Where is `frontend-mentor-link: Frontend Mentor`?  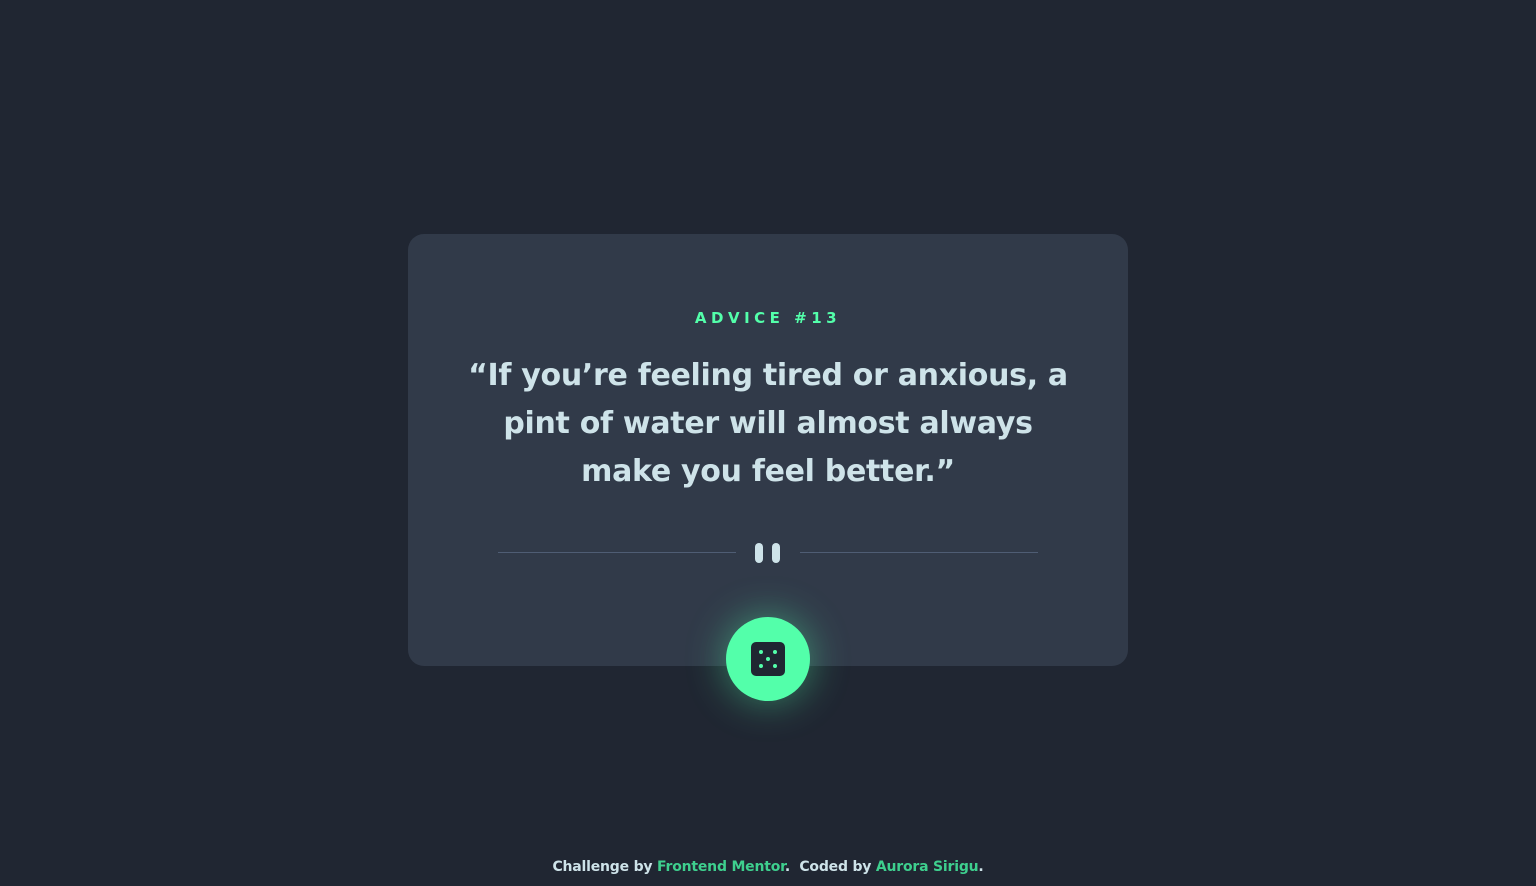
frontend-mentor-link: Frontend Mentor is located at coordinates (721, 867).